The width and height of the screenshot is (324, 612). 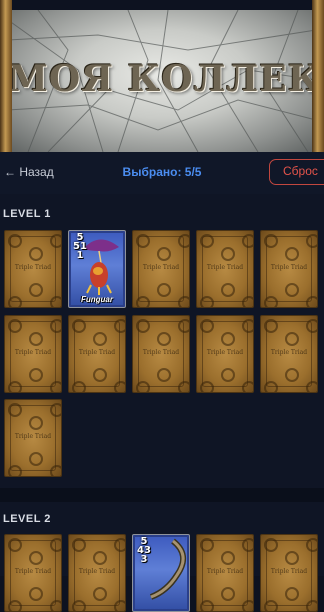 I want to click on card-name: Funguar, so click(x=97, y=299).